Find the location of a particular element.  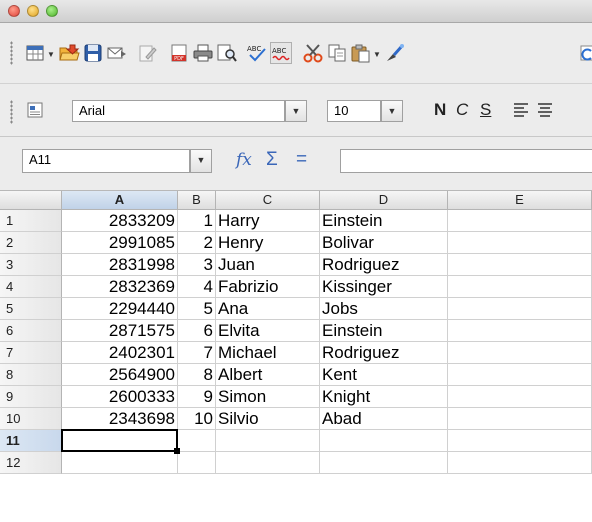

cell-a1: 2833209 is located at coordinates (120, 221).